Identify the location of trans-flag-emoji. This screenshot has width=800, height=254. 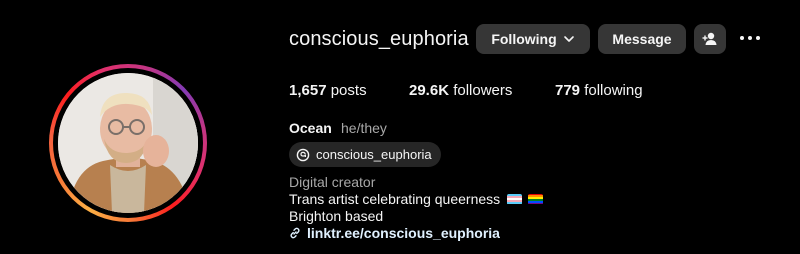
(515, 199).